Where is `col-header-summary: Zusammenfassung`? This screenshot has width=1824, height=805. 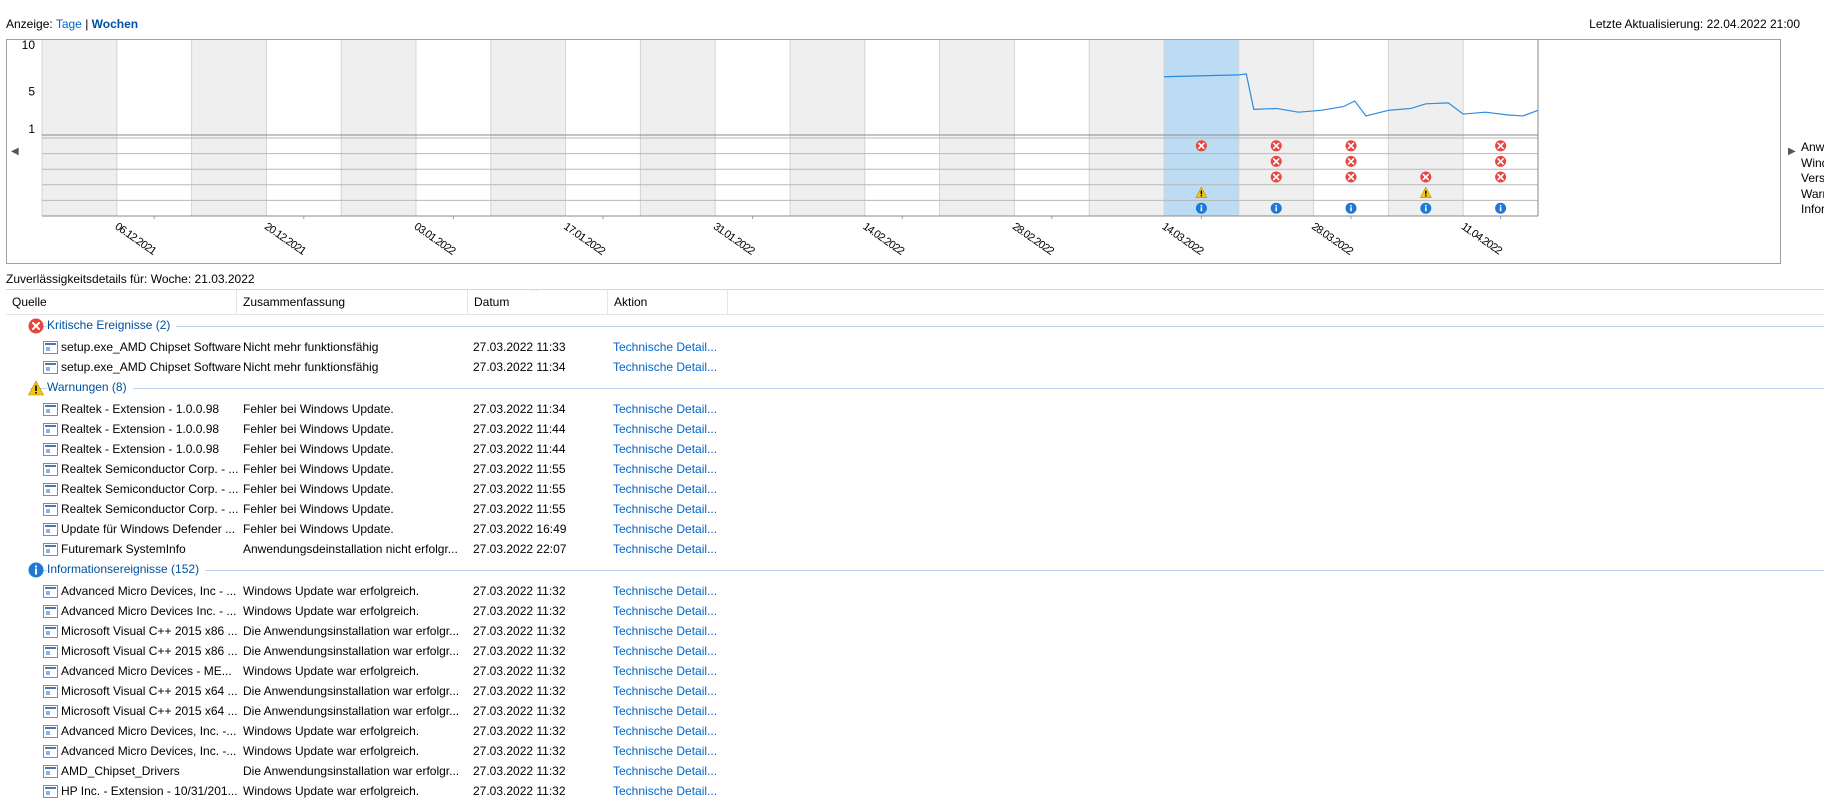
col-header-summary: Zusammenfassung is located at coordinates (352, 302).